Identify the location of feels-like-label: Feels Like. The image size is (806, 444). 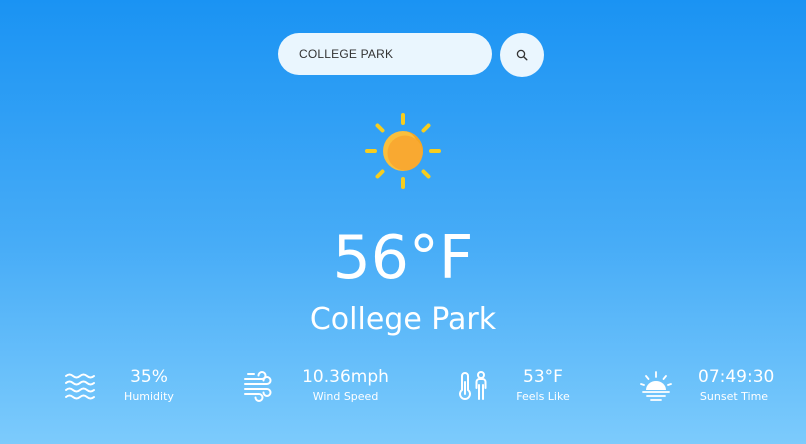
(543, 396).